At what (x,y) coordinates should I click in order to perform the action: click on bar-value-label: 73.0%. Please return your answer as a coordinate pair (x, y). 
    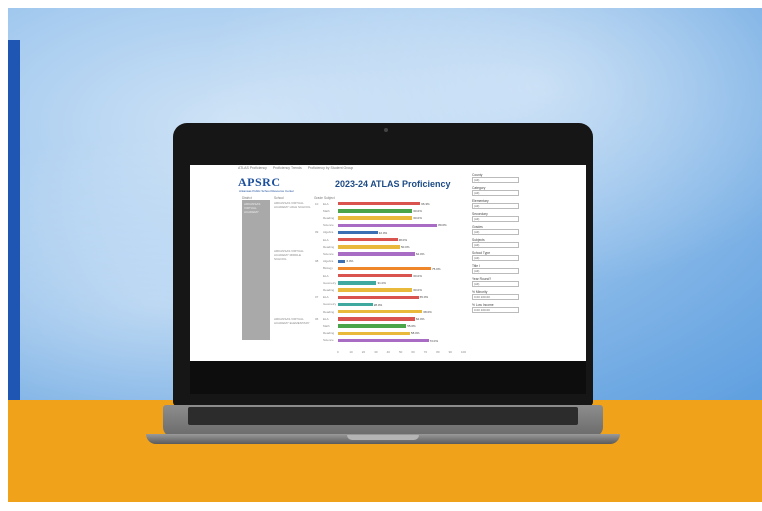
    Looking at the image, I should click on (434, 340).